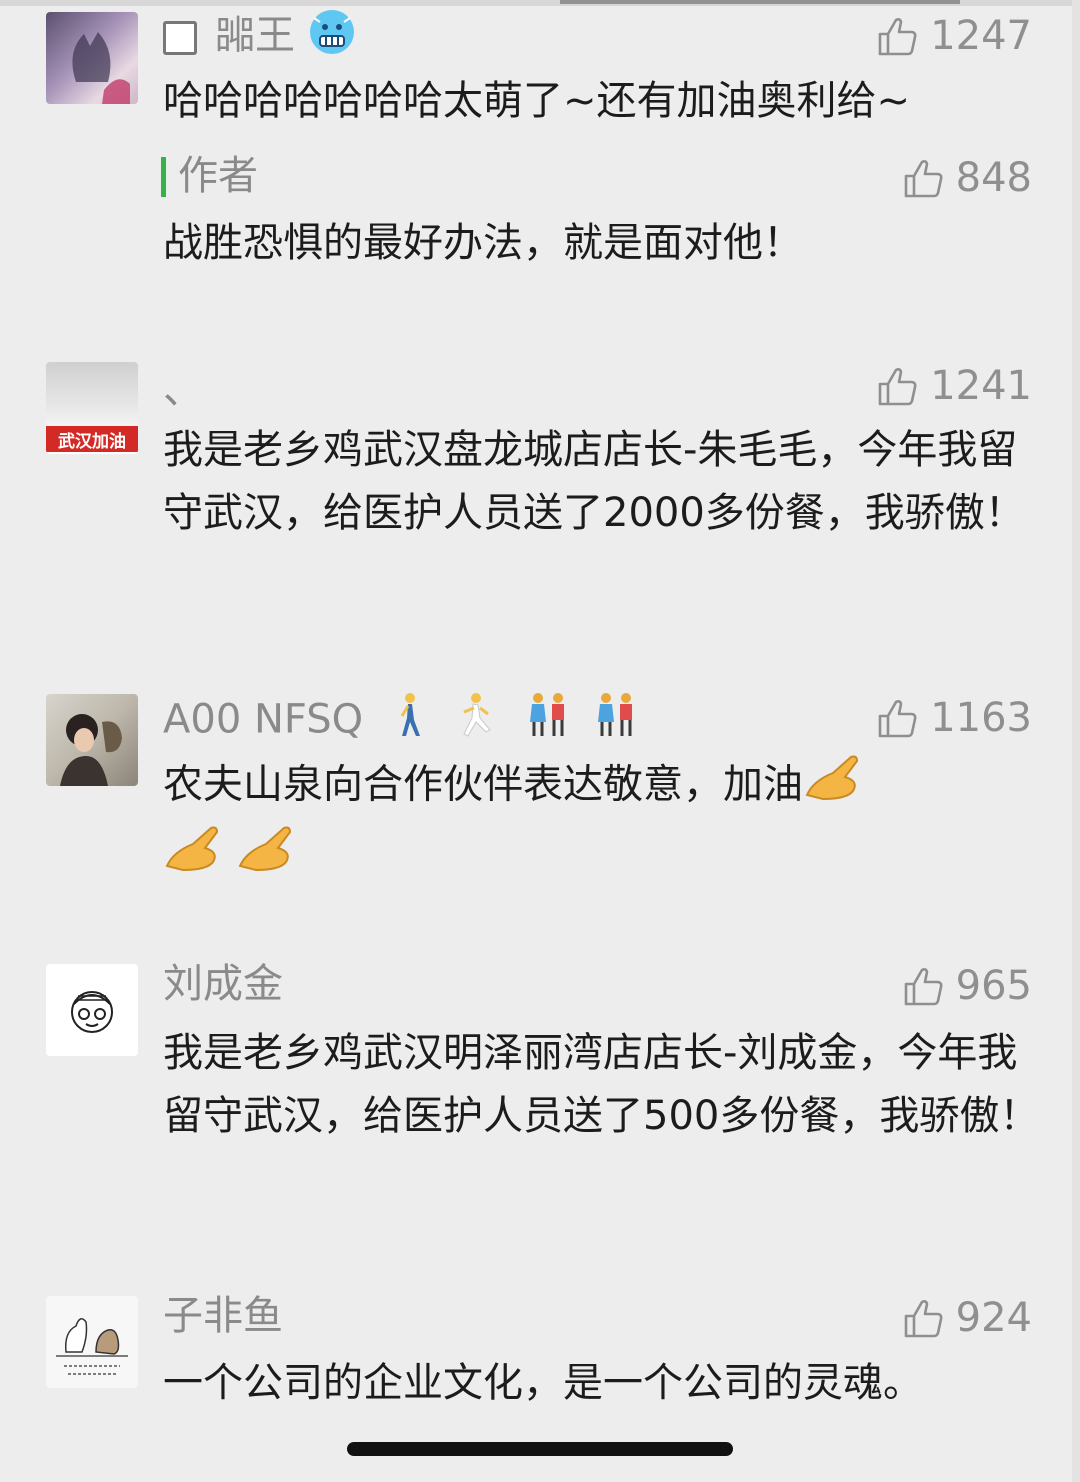 The image size is (1080, 1482). I want to click on comment-text: 农夫山泉向合作伙伴表达敬意，加油, so click(603, 822).